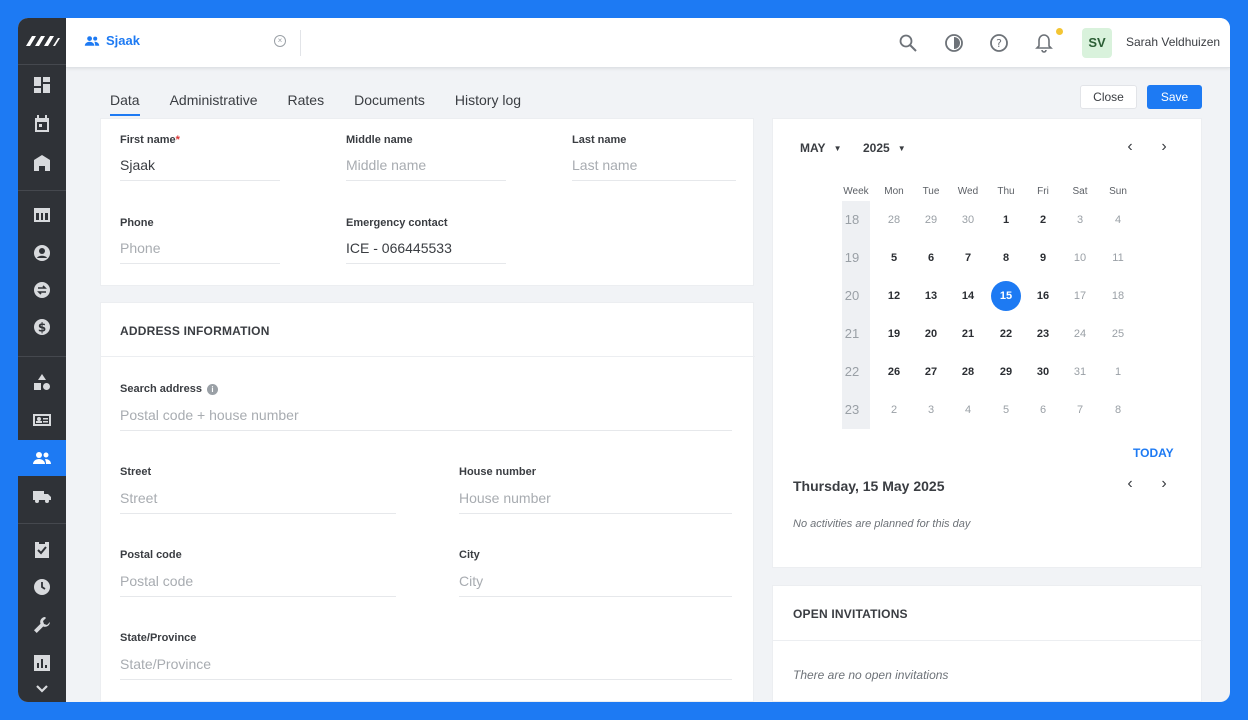 The height and width of the screenshot is (720, 1248). What do you see at coordinates (123, 40) in the screenshot?
I see `open-record-tab-label: Sjaak` at bounding box center [123, 40].